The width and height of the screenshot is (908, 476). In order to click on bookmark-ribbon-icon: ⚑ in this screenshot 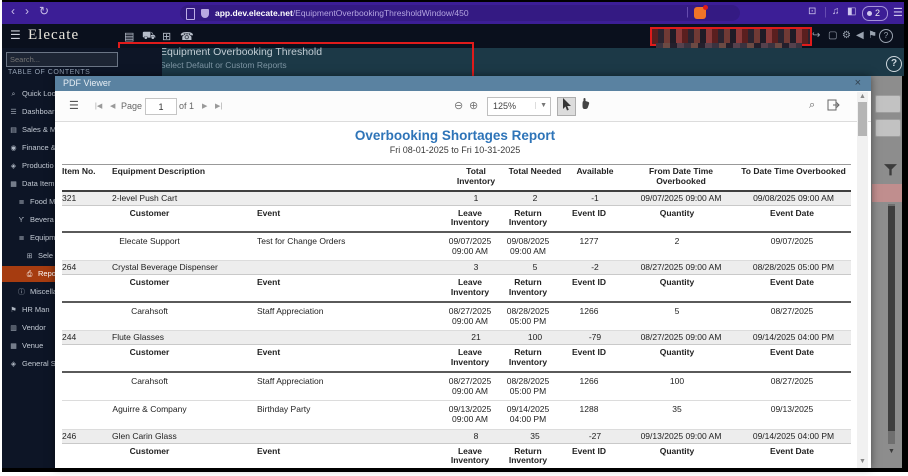, I will do `click(872, 35)`.